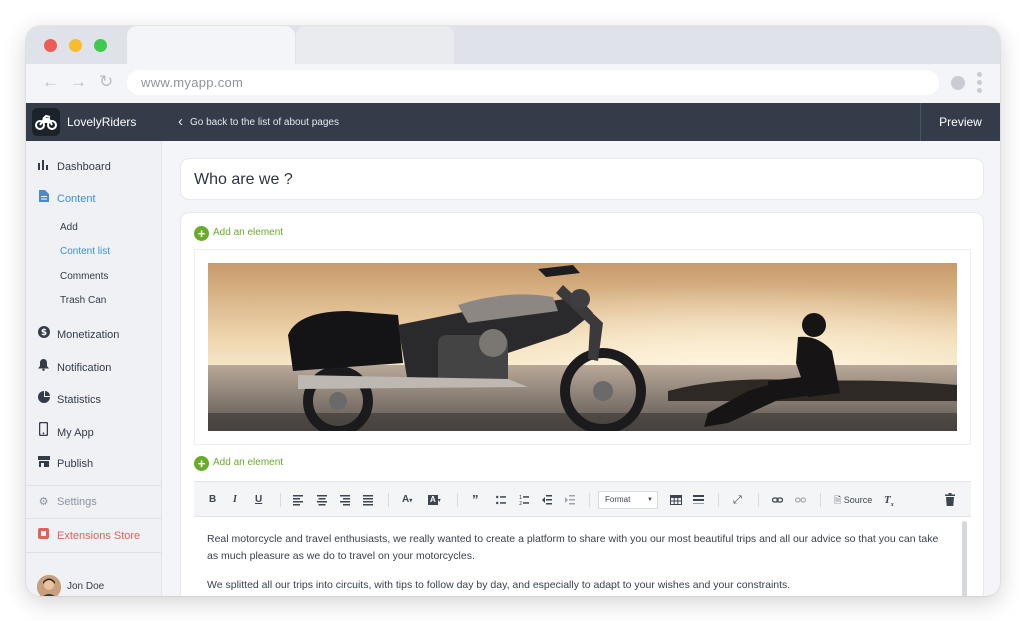 The image size is (1026, 621). Describe the element at coordinates (501, 500) in the screenshot. I see `bulleted-list-icon` at that location.